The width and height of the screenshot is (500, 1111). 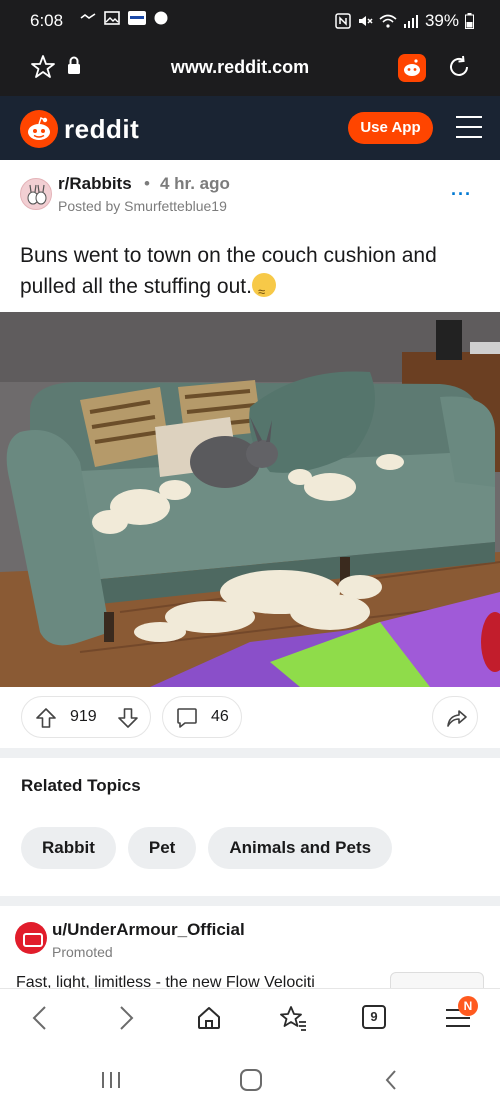 I want to click on reddit-header: reddit Use App, so click(x=250, y=128).